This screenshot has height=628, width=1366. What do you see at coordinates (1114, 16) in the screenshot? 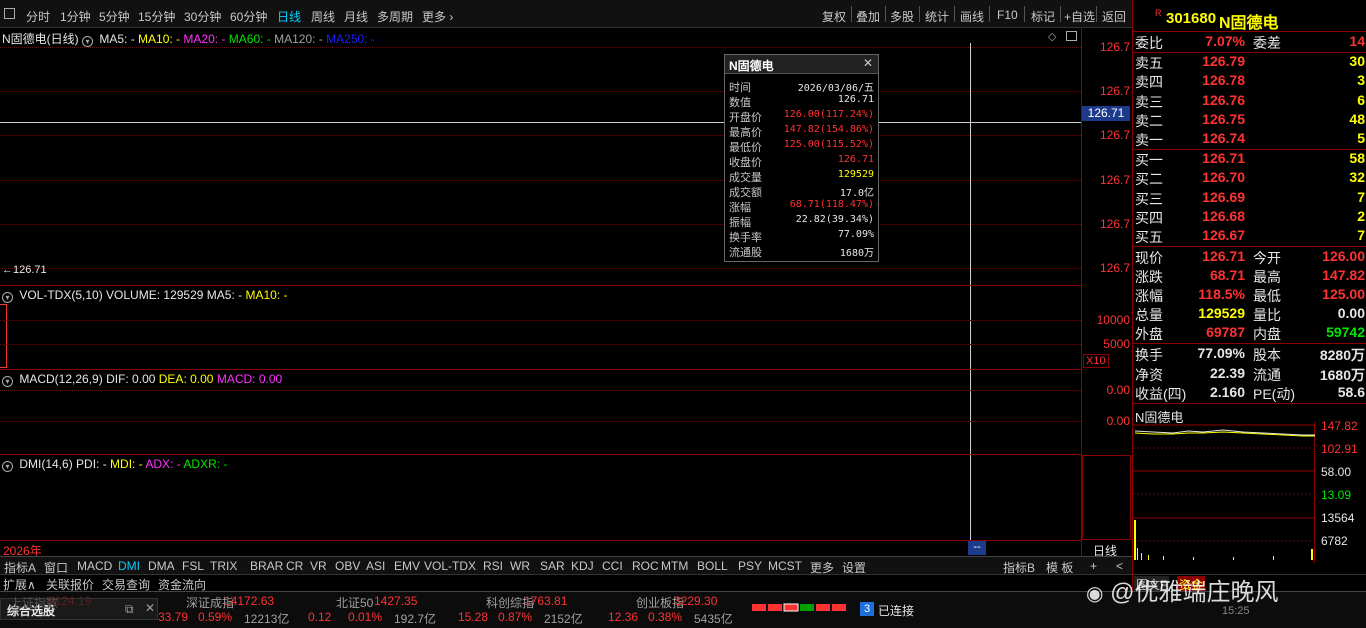
I see `tool-button: 返回` at bounding box center [1114, 16].